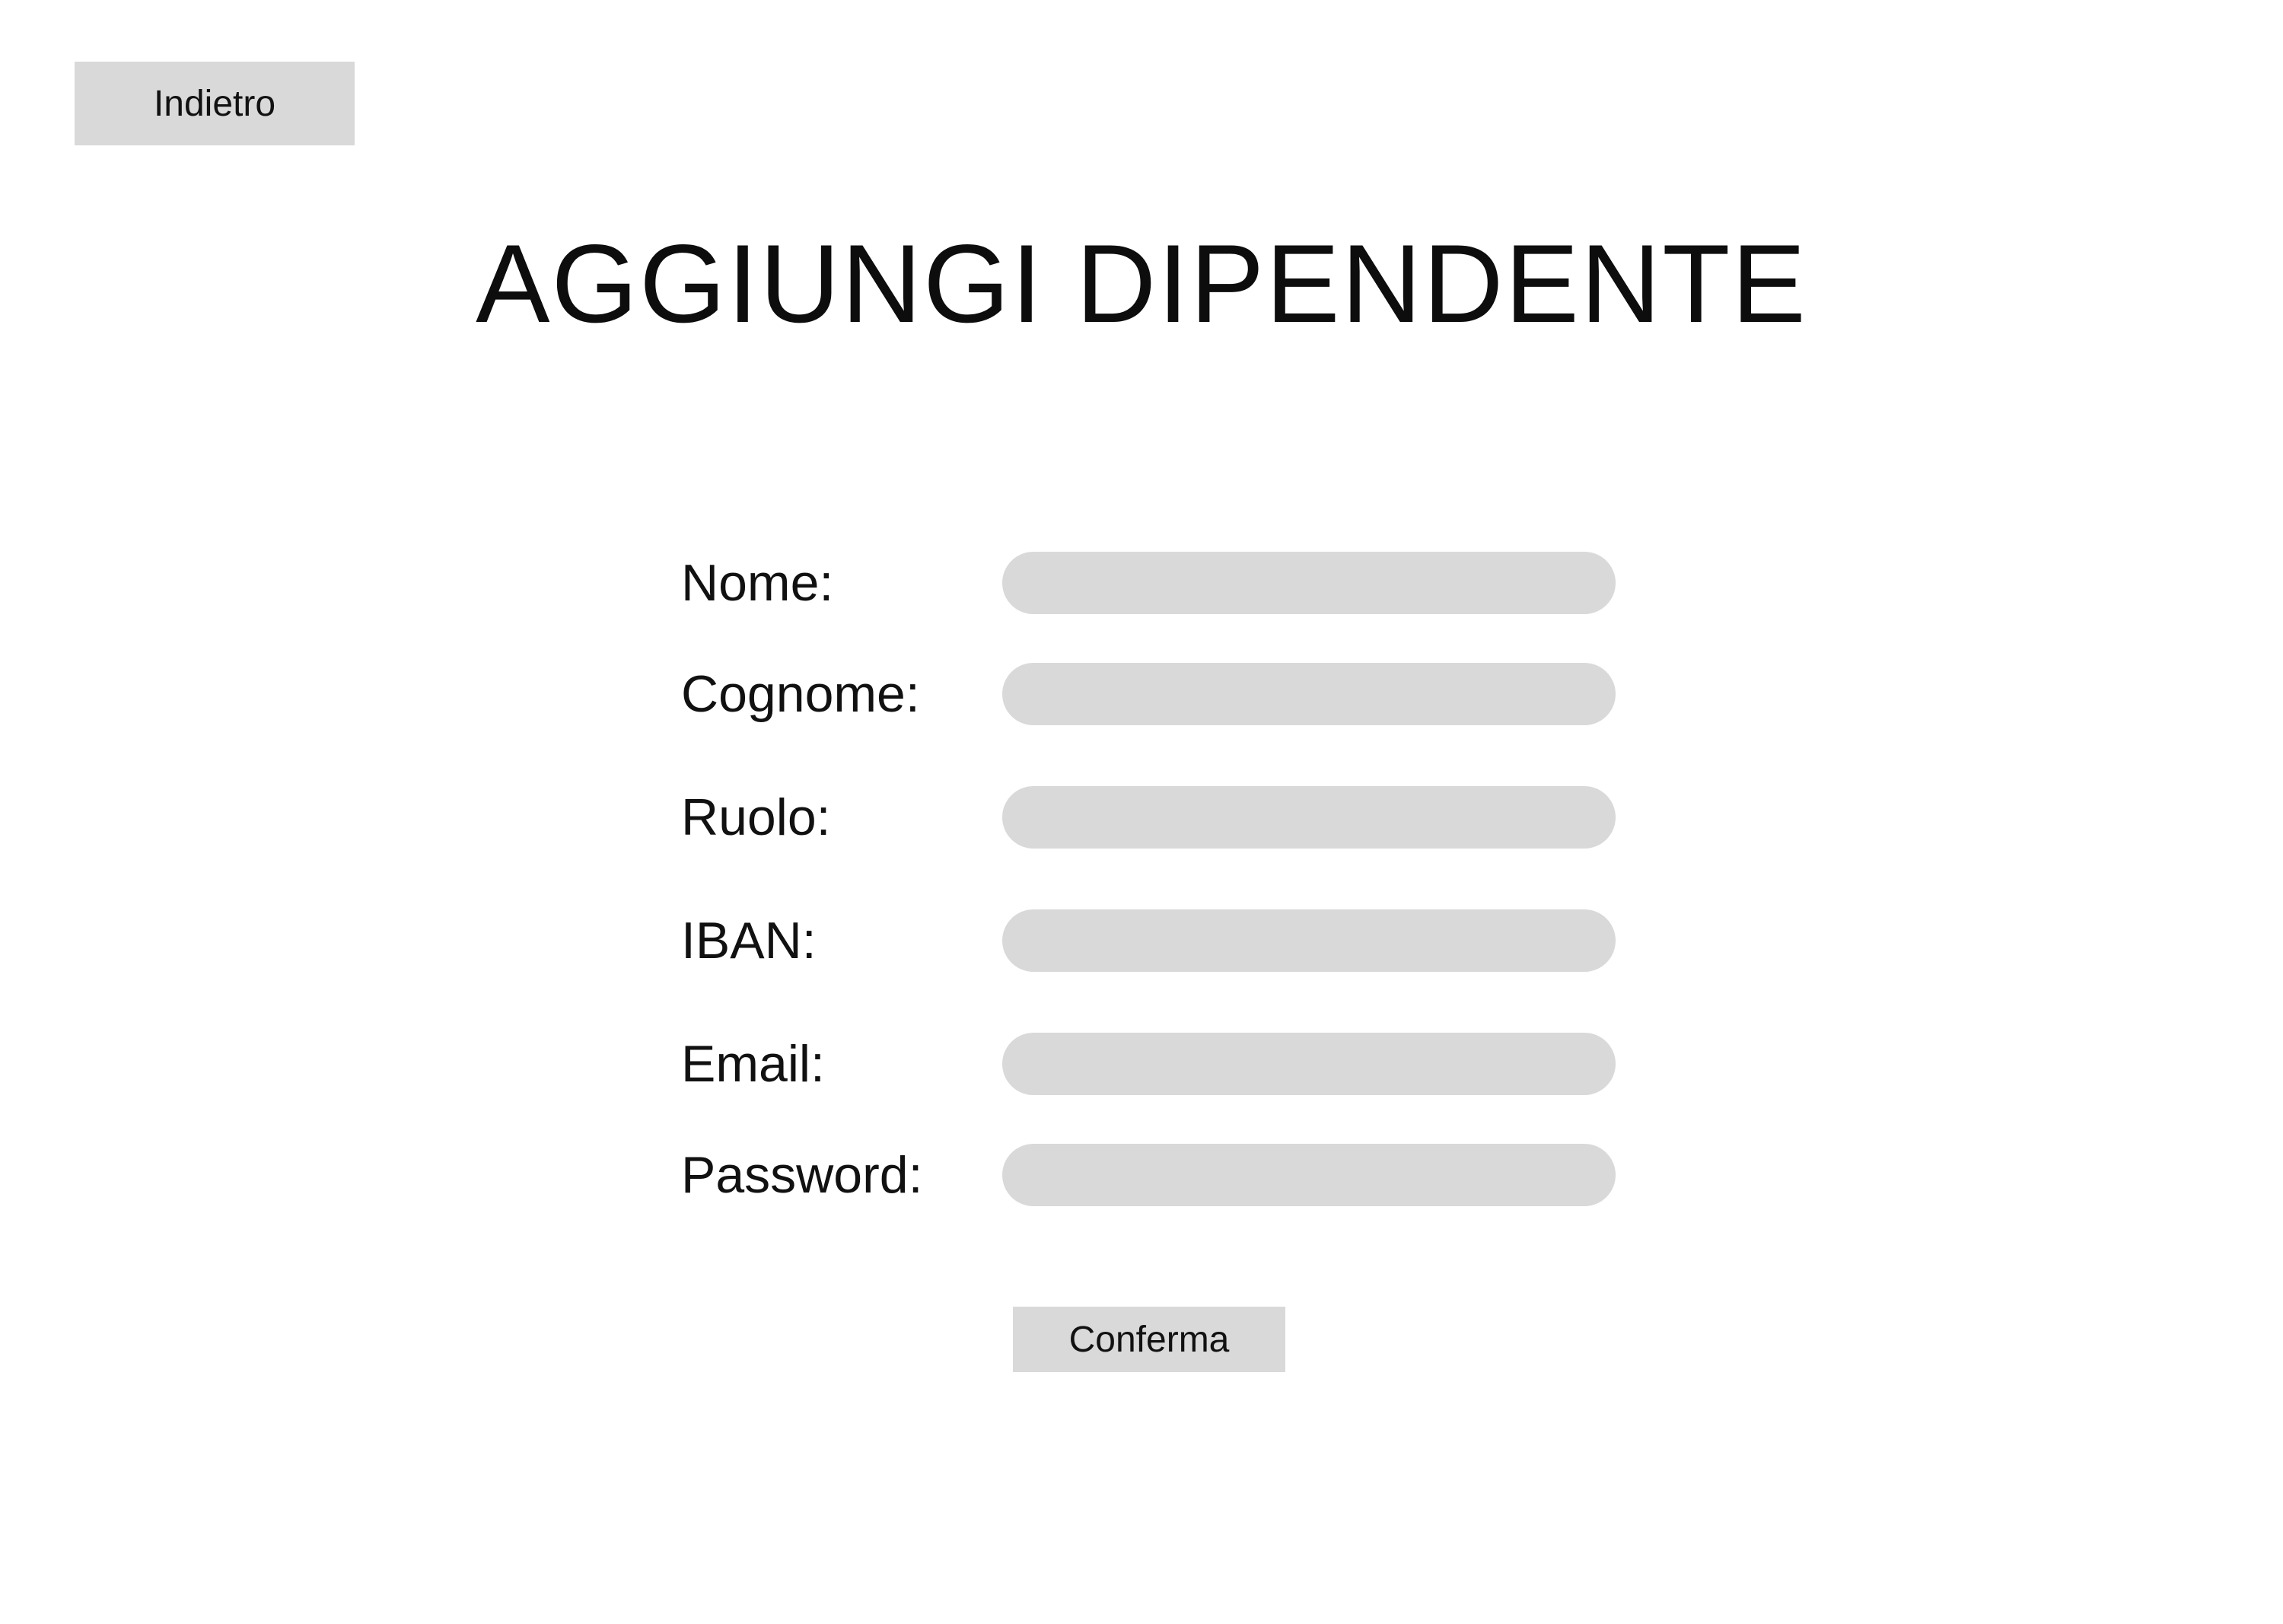  I want to click on surname-input, so click(1309, 694).